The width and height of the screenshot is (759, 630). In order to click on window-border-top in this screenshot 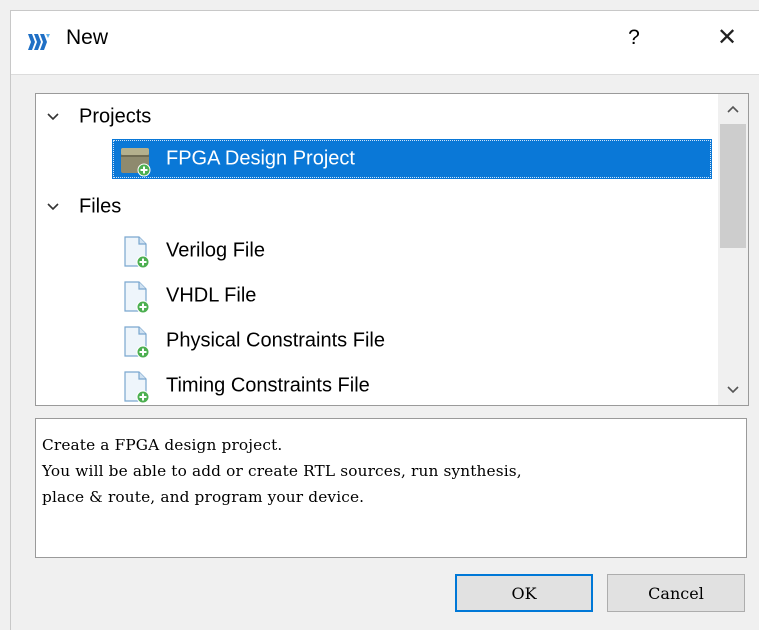, I will do `click(384, 10)`.